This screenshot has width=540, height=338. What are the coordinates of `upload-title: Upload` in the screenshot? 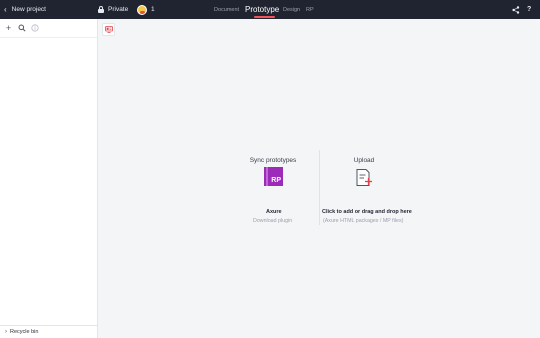 It's located at (364, 160).